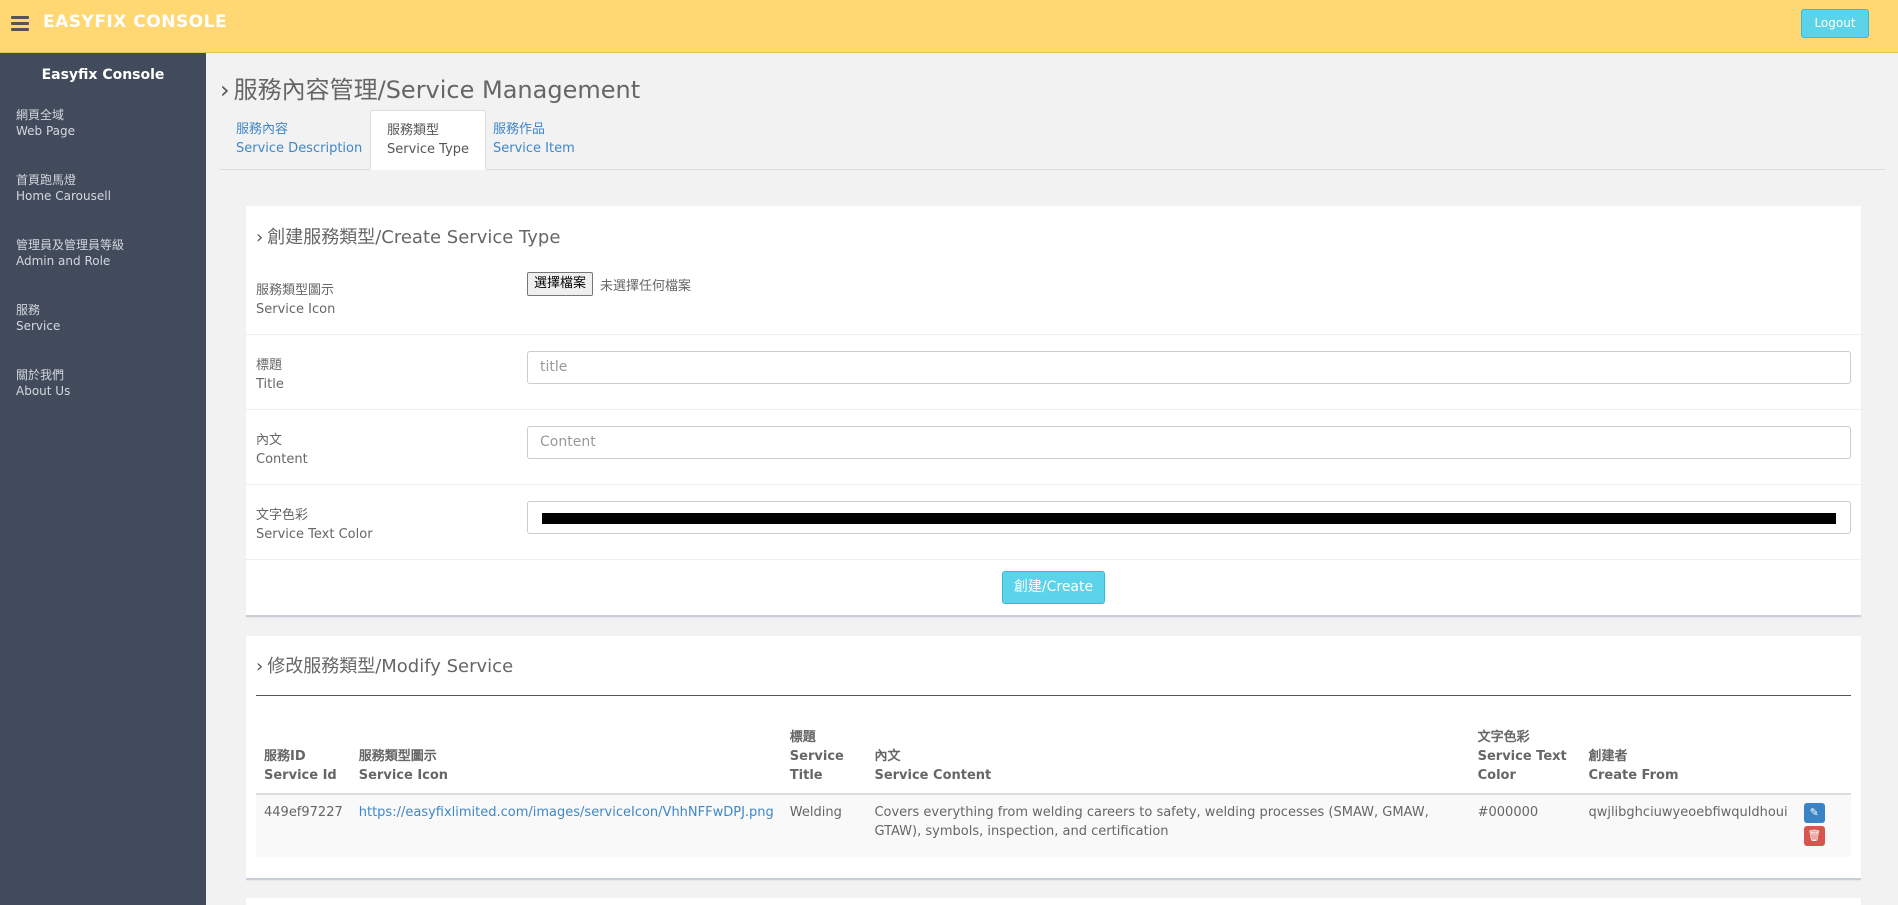  Describe the element at coordinates (414, 237) in the screenshot. I see `create-panel-heading-text: 創建服務類型/Create Service Type` at that location.